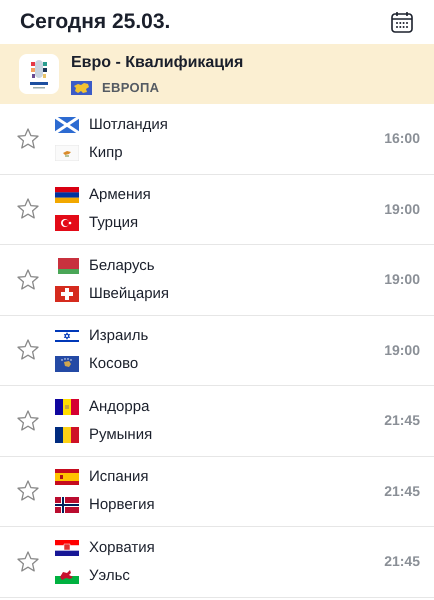  Describe the element at coordinates (217, 74) in the screenshot. I see `league-header: Евро - Квалификация ЕВРОПА` at that location.